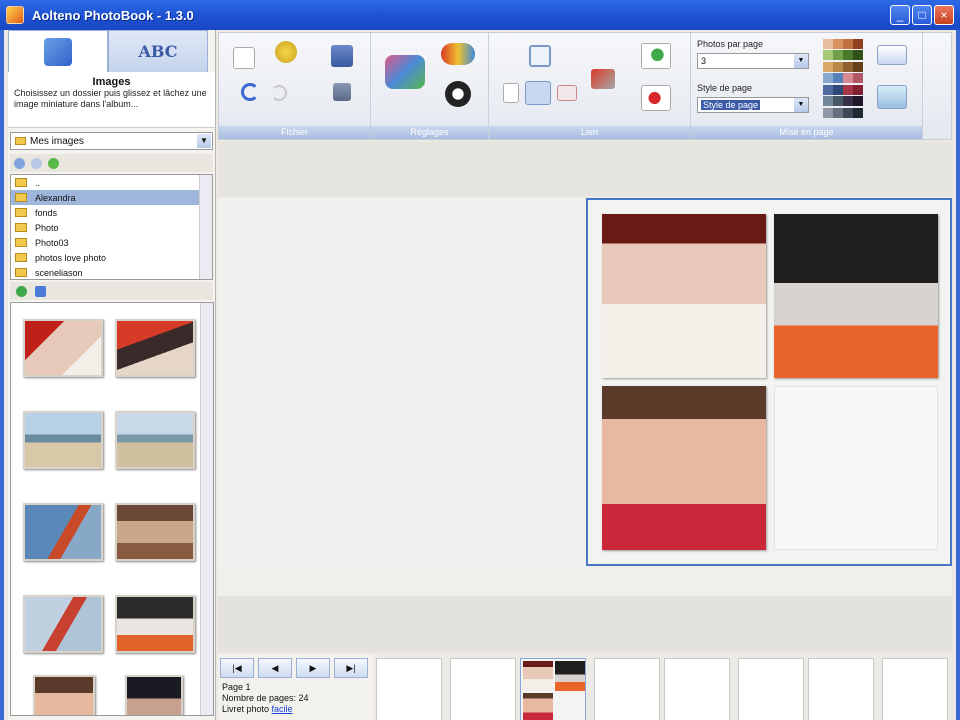  I want to click on title-bar: Aolteno PhotoBook - 1.3.0 _ □ ×, so click(480, 15).